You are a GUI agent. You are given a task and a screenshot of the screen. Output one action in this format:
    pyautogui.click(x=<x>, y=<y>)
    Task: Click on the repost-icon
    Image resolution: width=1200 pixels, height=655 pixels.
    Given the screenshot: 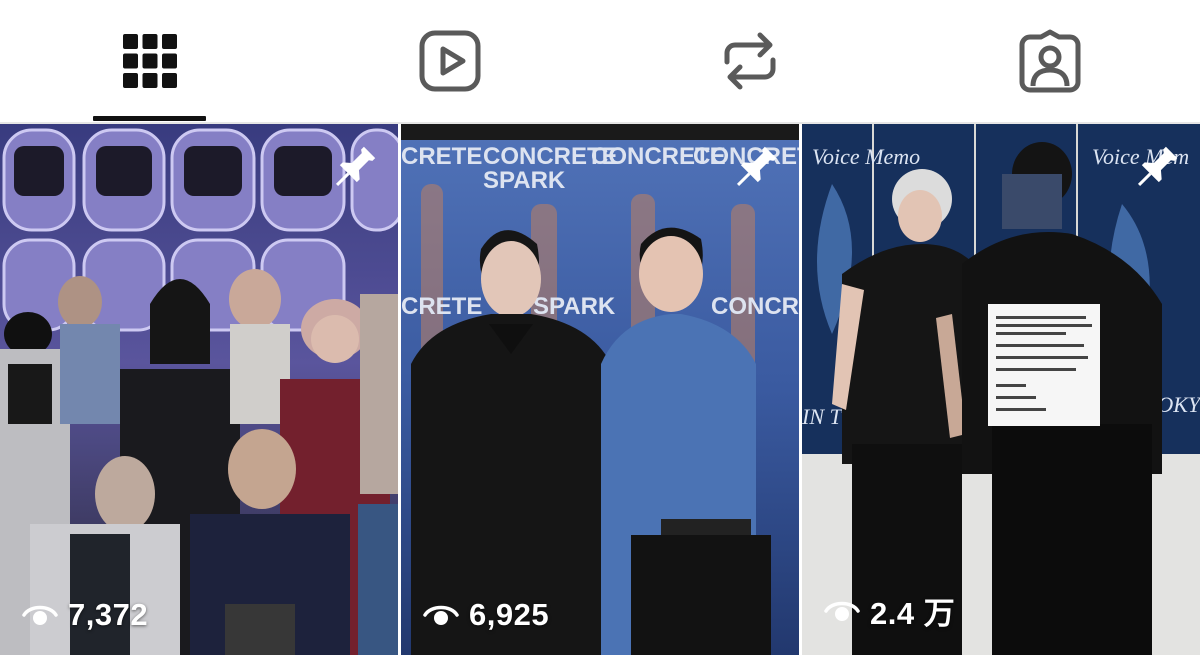 What is the action you would take?
    pyautogui.click(x=750, y=61)
    